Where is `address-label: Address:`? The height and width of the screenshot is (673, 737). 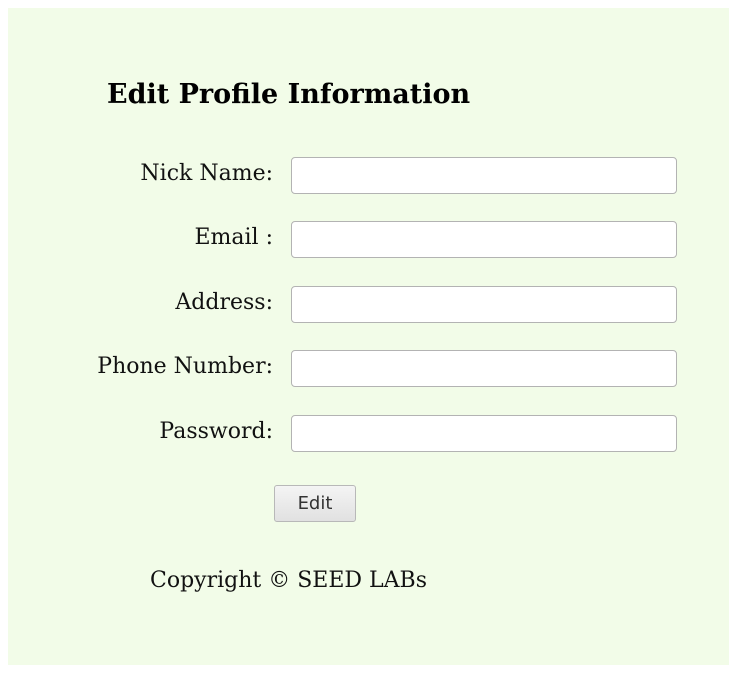 address-label: Address: is located at coordinates (224, 302).